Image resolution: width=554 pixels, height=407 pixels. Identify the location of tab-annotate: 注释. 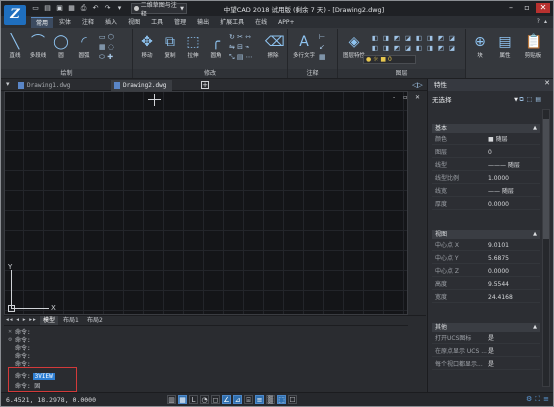
(88, 22).